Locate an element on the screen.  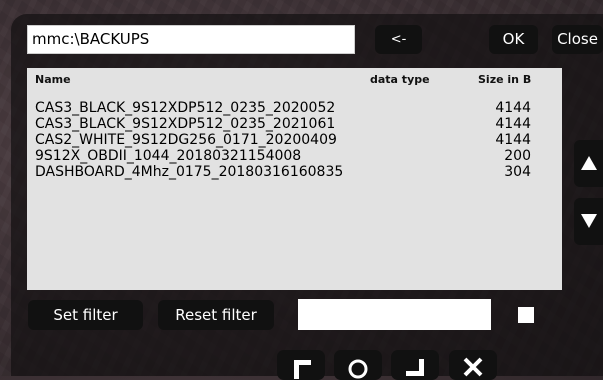
ok-button: OK is located at coordinates (513, 39).